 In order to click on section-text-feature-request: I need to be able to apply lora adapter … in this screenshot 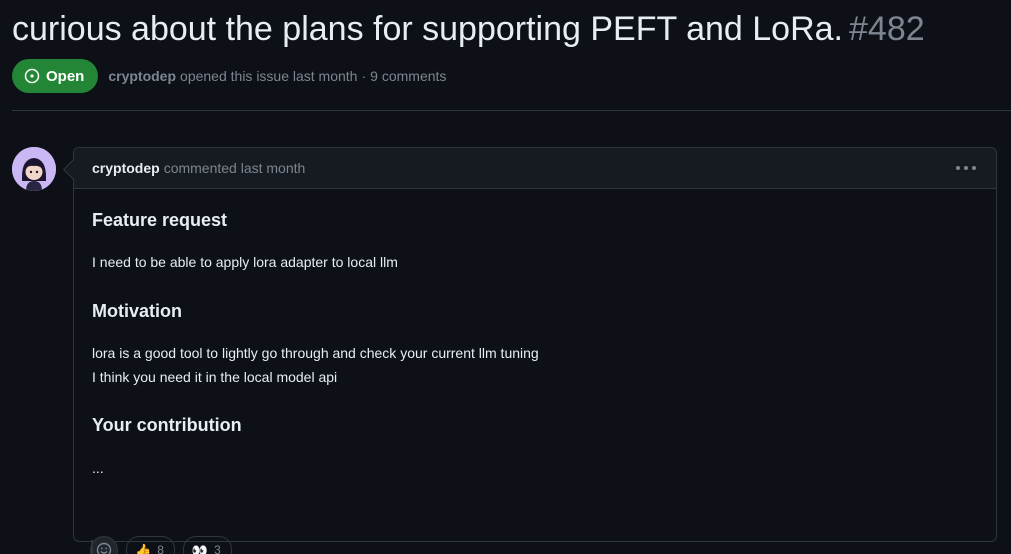, I will do `click(245, 262)`.